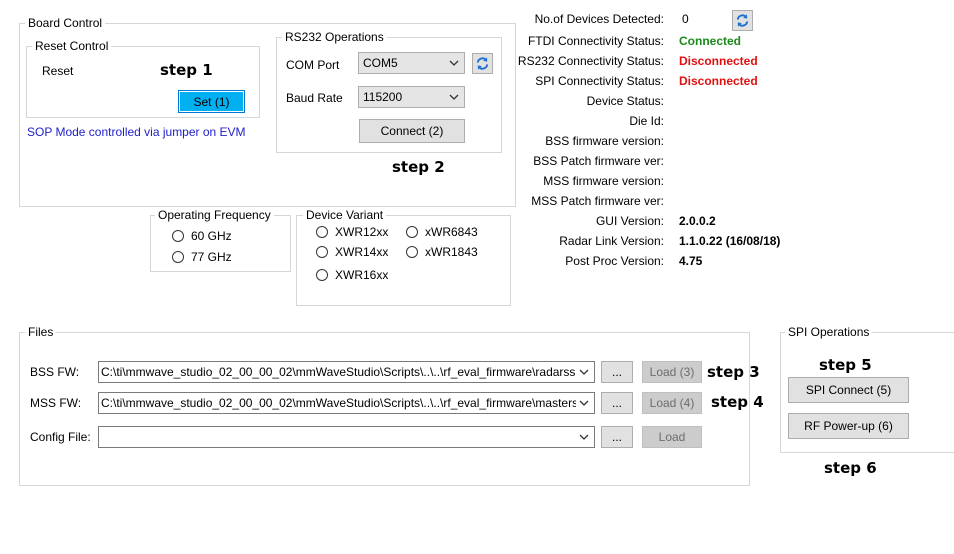 The height and width of the screenshot is (554, 954). What do you see at coordinates (850, 468) in the screenshot?
I see `step-6-label: step 6` at bounding box center [850, 468].